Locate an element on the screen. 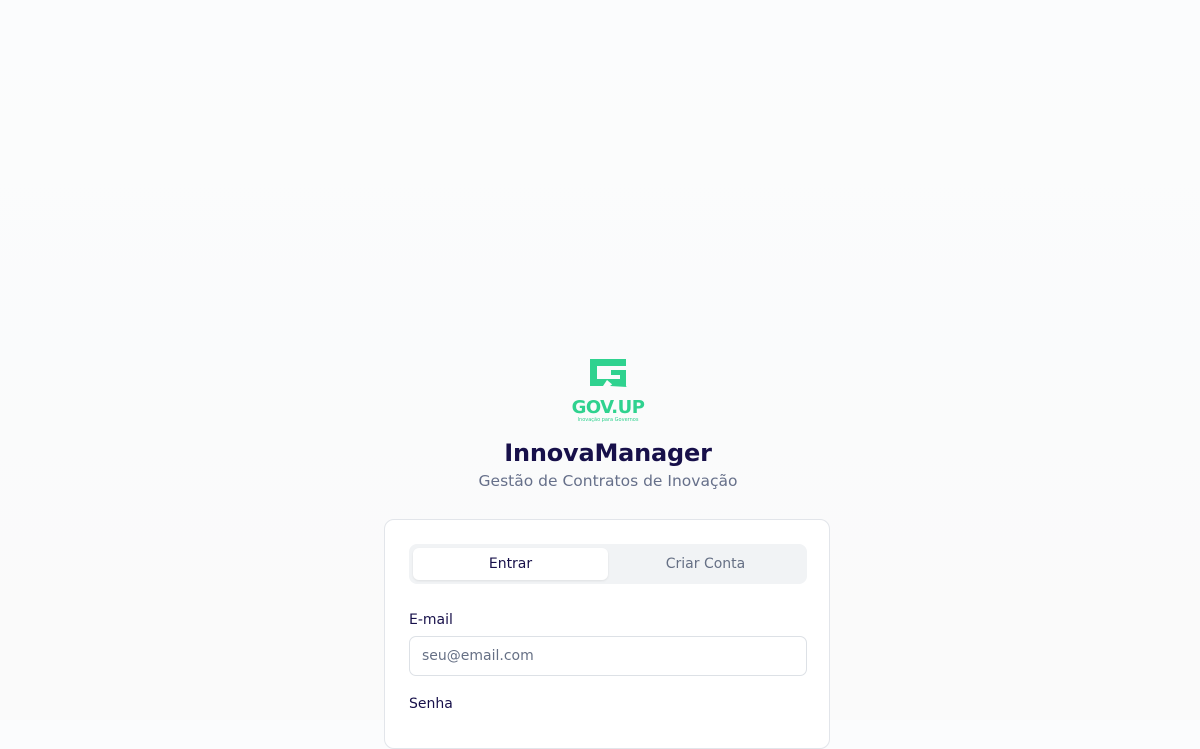 Image resolution: width=1200 pixels, height=749 pixels. auth-tabs: Entrar Criar Conta is located at coordinates (608, 564).